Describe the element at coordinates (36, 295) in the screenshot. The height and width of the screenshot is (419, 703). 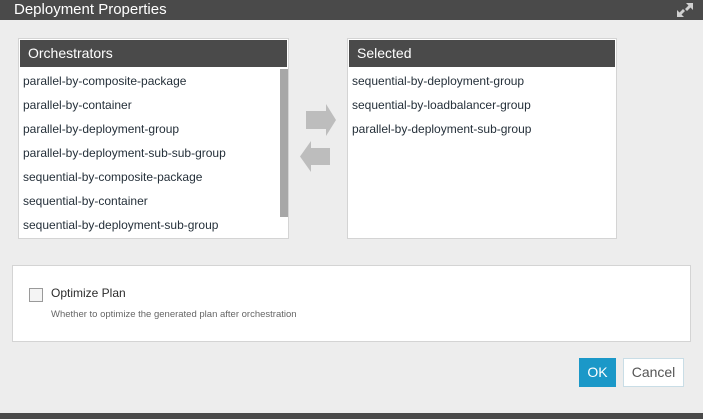
I see `optimize-plan-checkbox` at that location.